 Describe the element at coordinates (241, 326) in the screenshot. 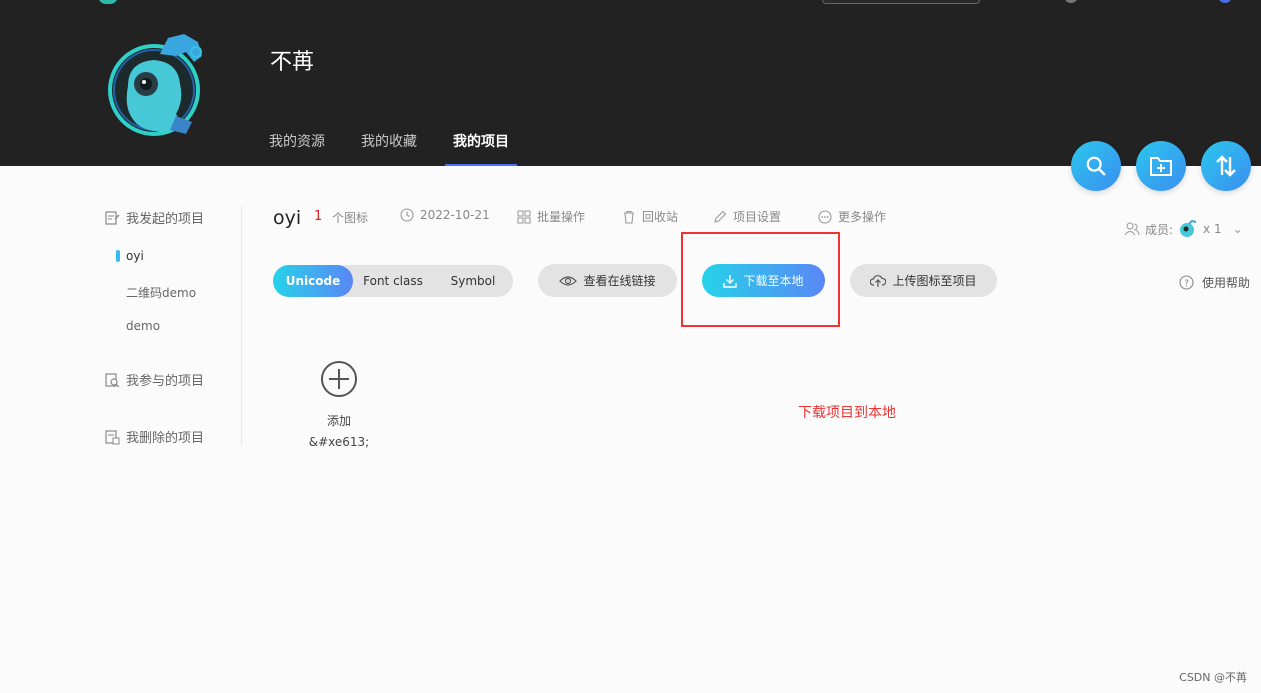

I see `sidebar-divider` at that location.